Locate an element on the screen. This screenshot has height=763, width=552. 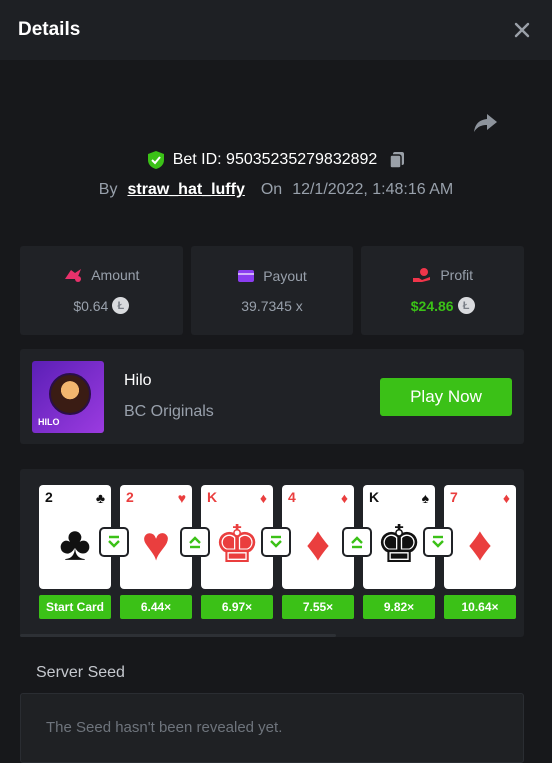
card-item: 7 ♦ ♦ 10.64× is located at coordinates (480, 552).